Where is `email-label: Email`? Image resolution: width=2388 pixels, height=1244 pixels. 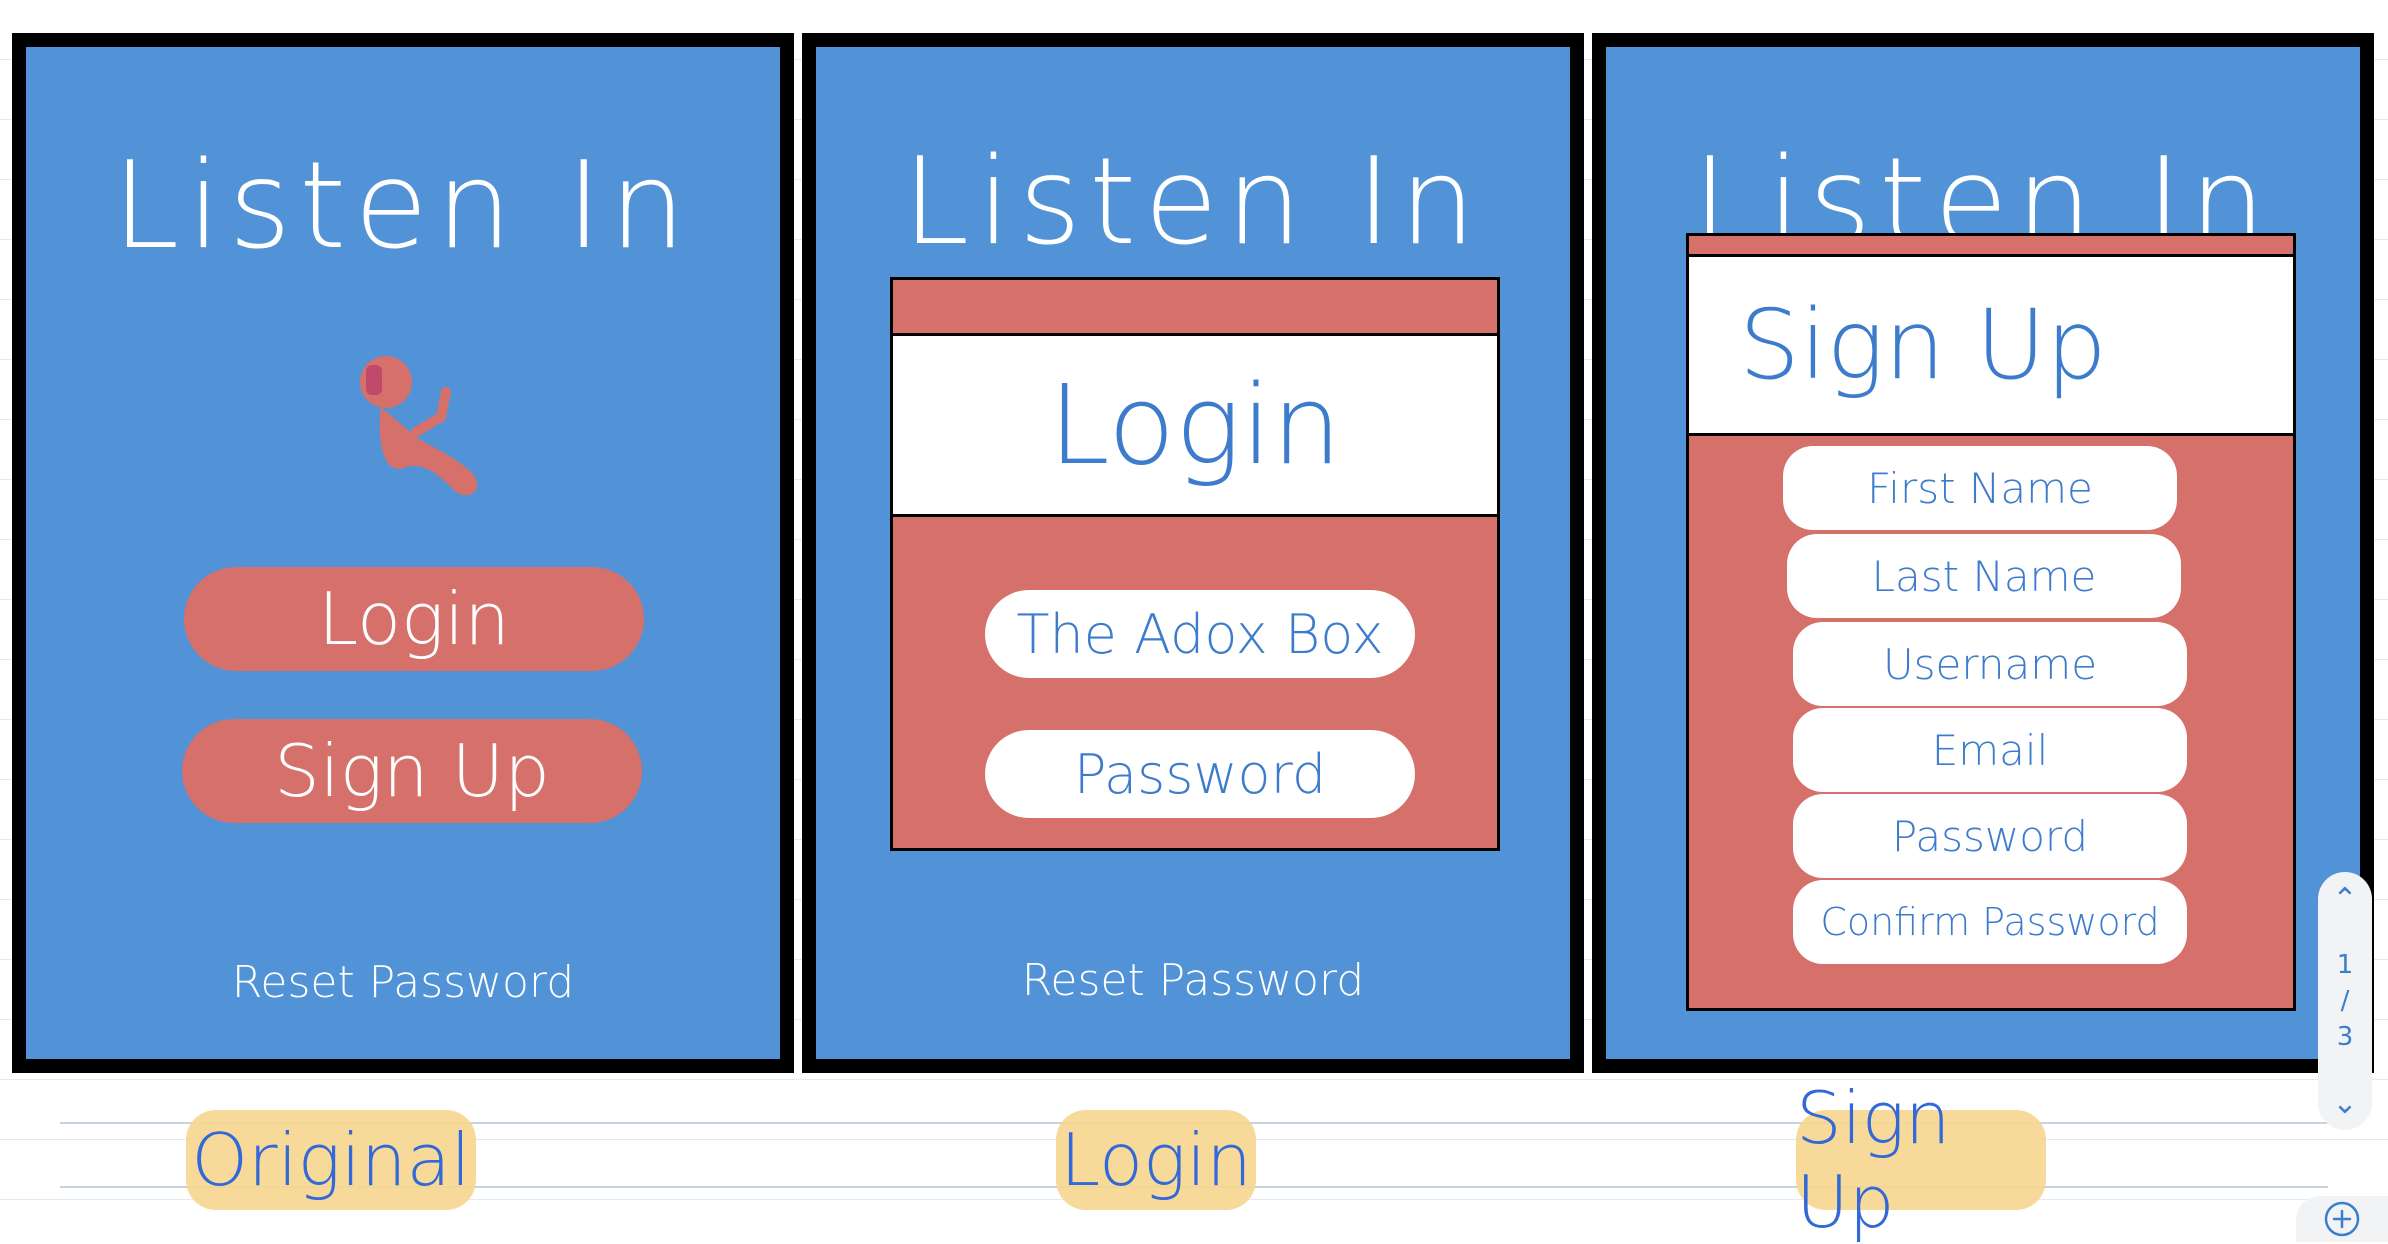 email-label: Email is located at coordinates (1990, 750).